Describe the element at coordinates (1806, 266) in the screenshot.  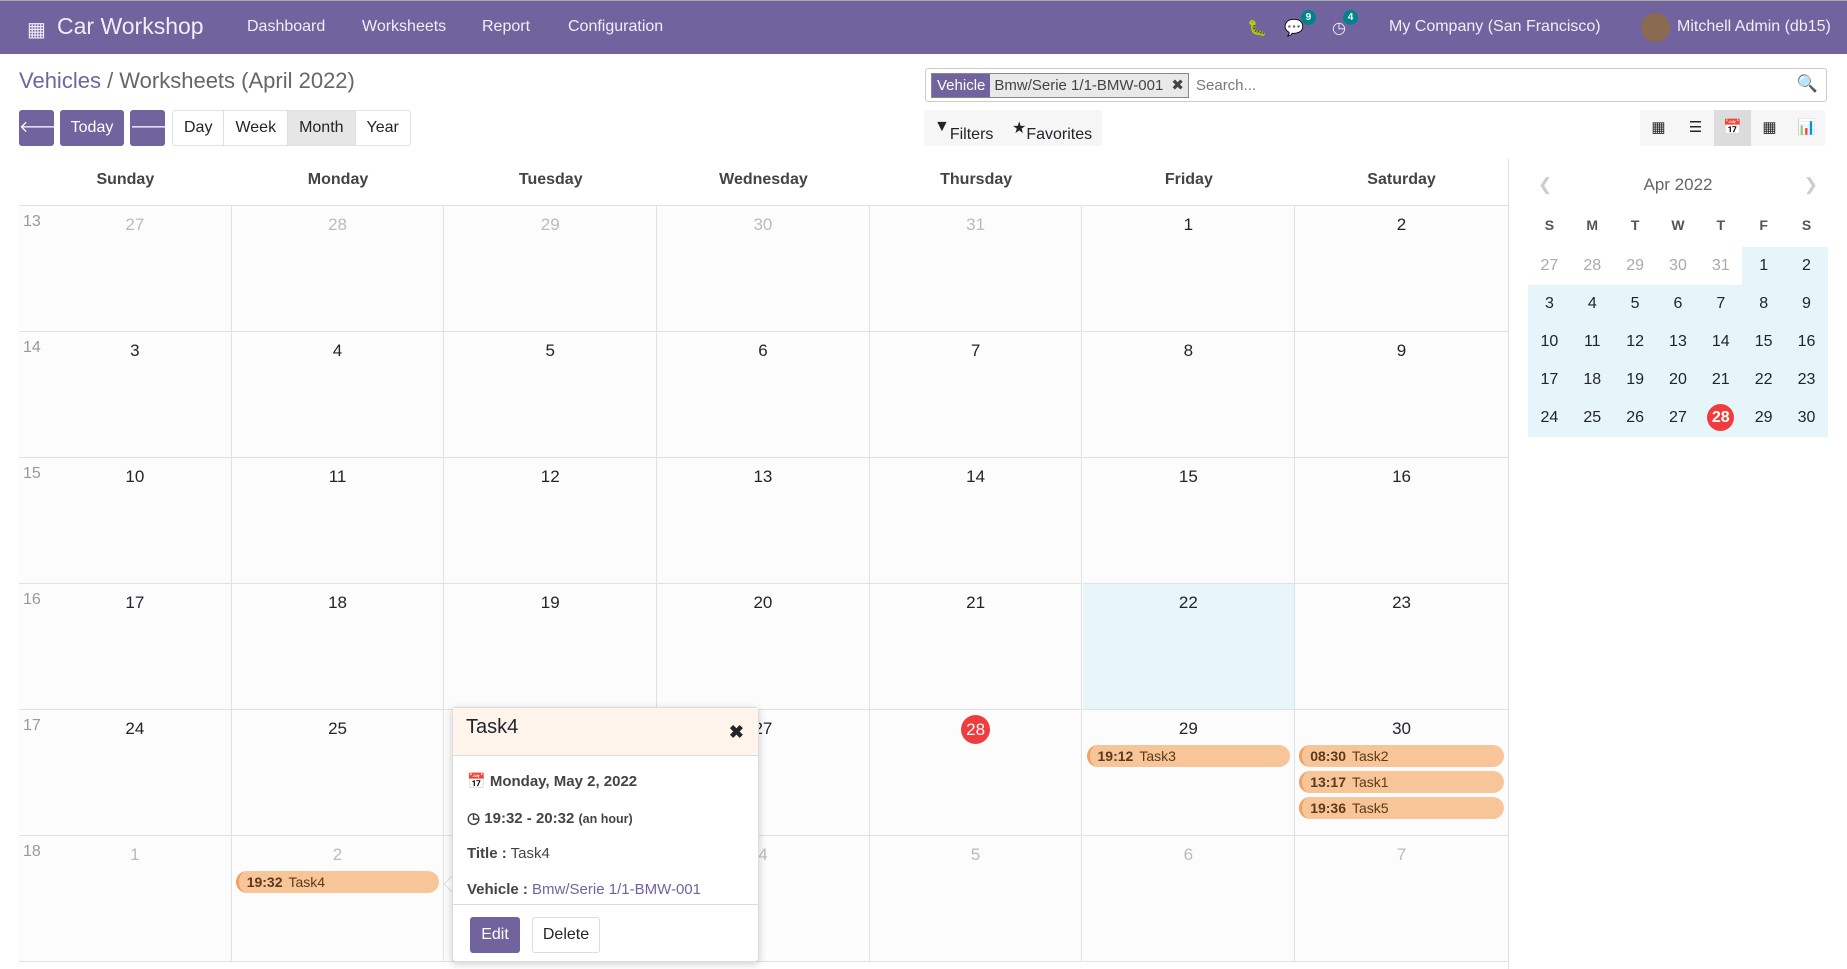
I see `mini-day: 2` at that location.